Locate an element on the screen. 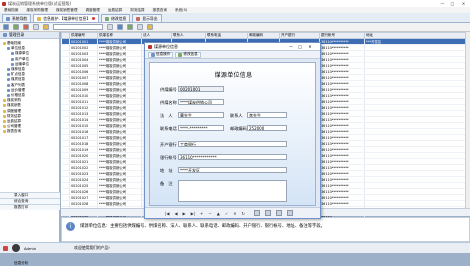  menu-item: 煤炭采购管理 is located at coordinates (37, 10).